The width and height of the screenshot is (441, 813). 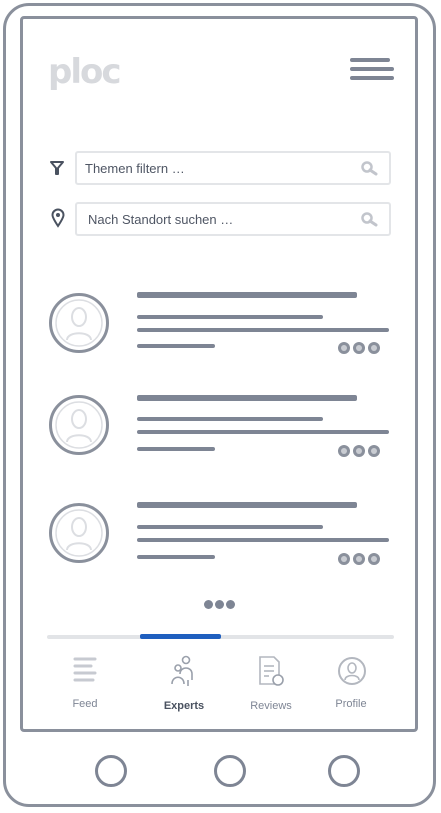 I want to click on experts-icon, so click(x=183, y=673).